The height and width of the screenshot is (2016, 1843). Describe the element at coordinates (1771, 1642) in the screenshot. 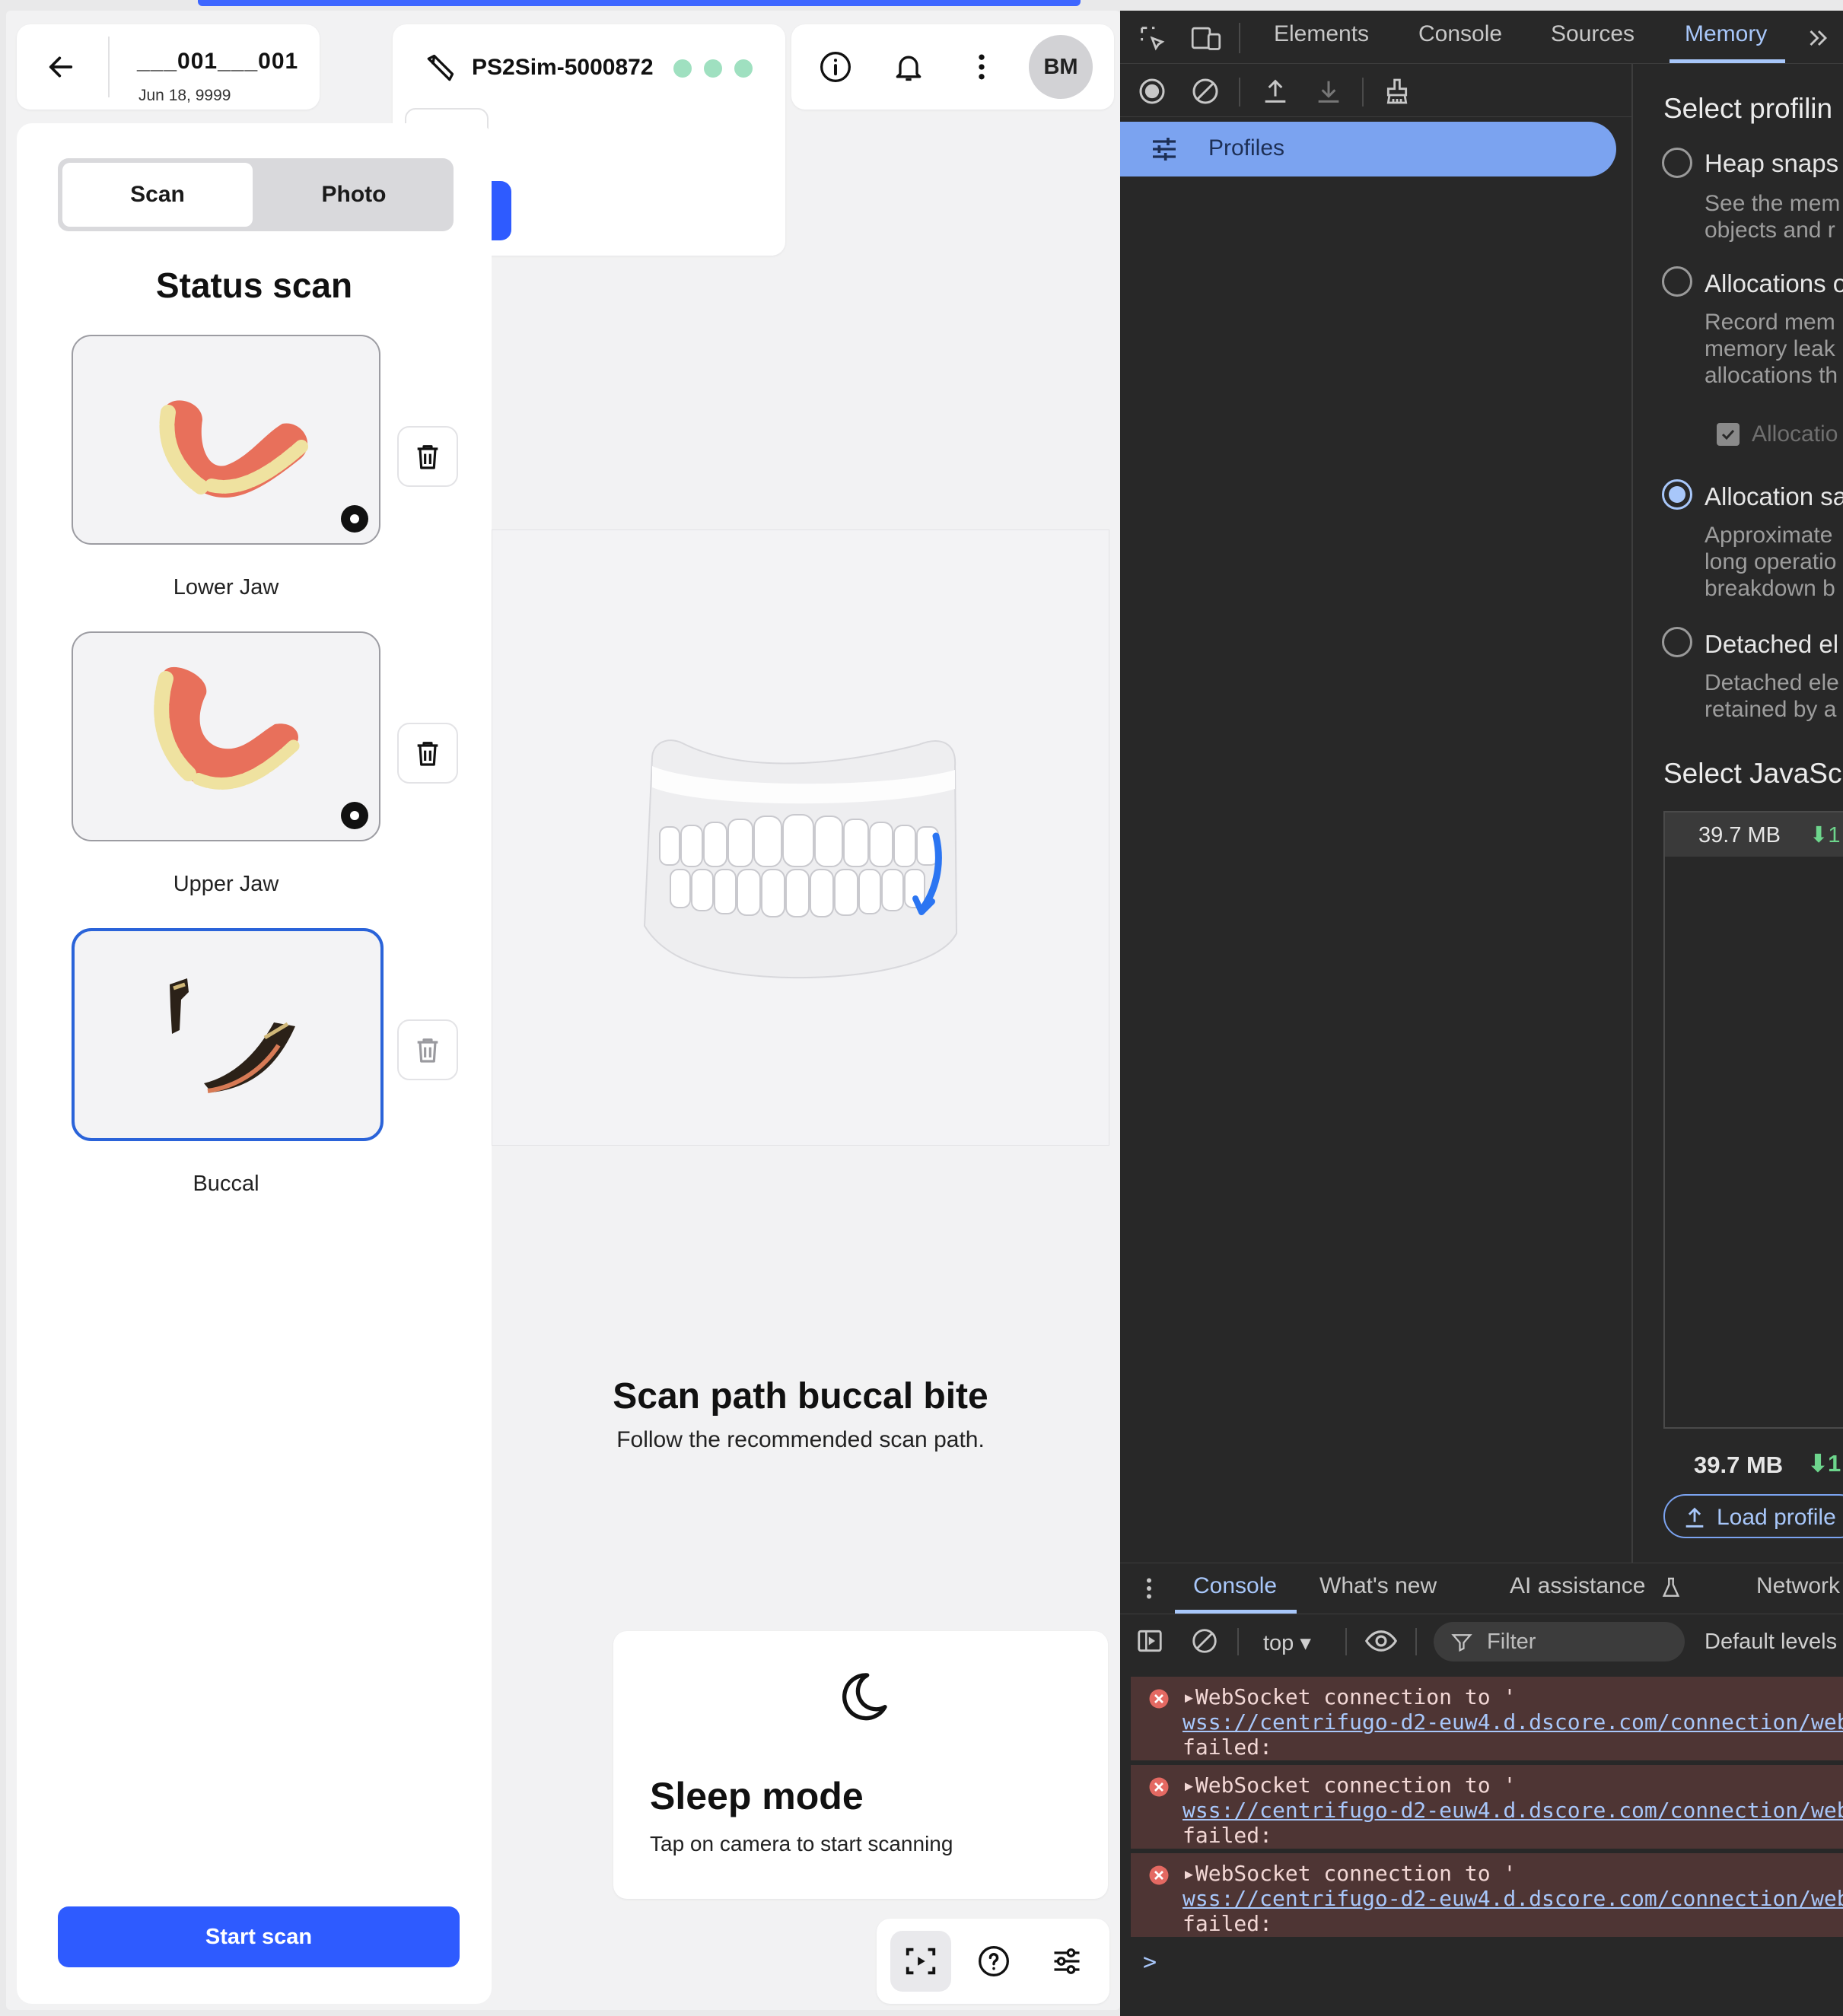

I see `log-levels-dropdown: Default levels` at that location.